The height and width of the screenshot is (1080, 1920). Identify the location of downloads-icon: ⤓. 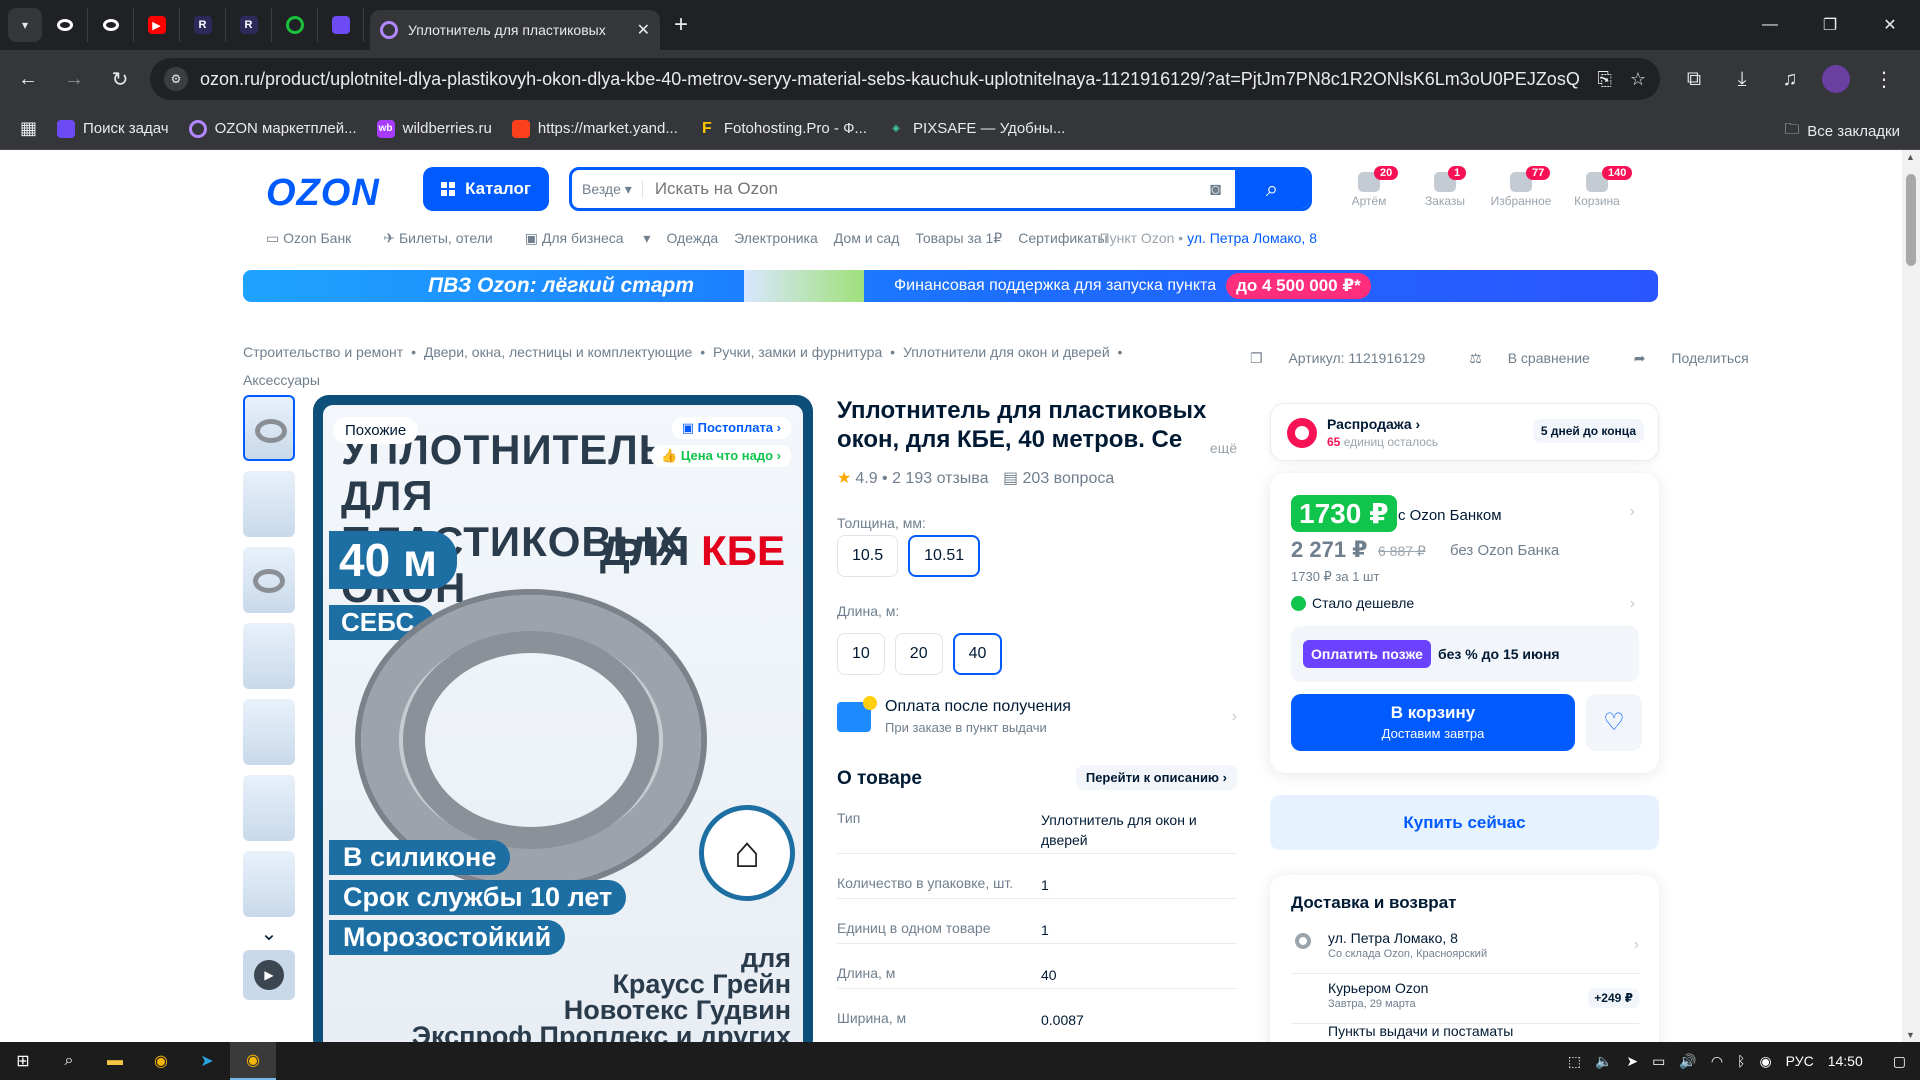
(1742, 79).